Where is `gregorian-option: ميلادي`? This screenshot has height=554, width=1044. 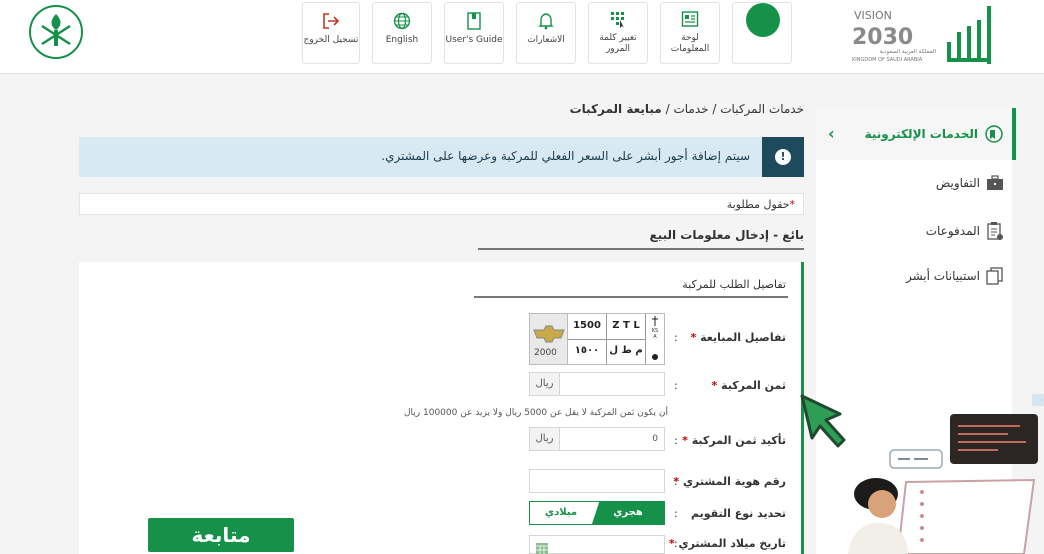 gregorian-option: ميلادي is located at coordinates (561, 513).